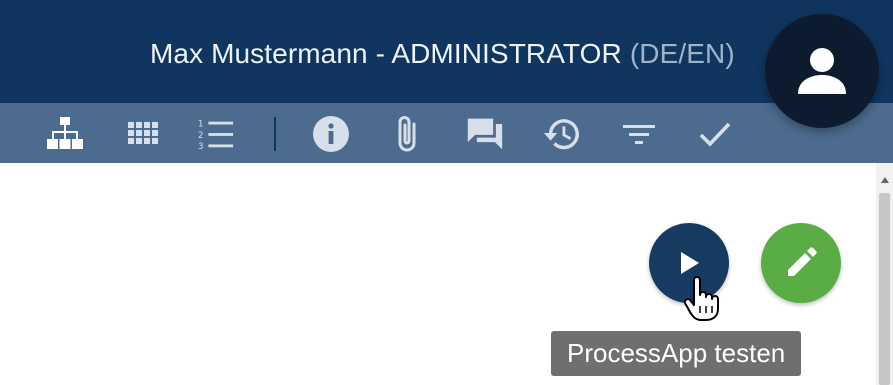 The width and height of the screenshot is (893, 385). I want to click on user-name-role: Max Mustermann - ADMINISTRATOR, so click(386, 53).